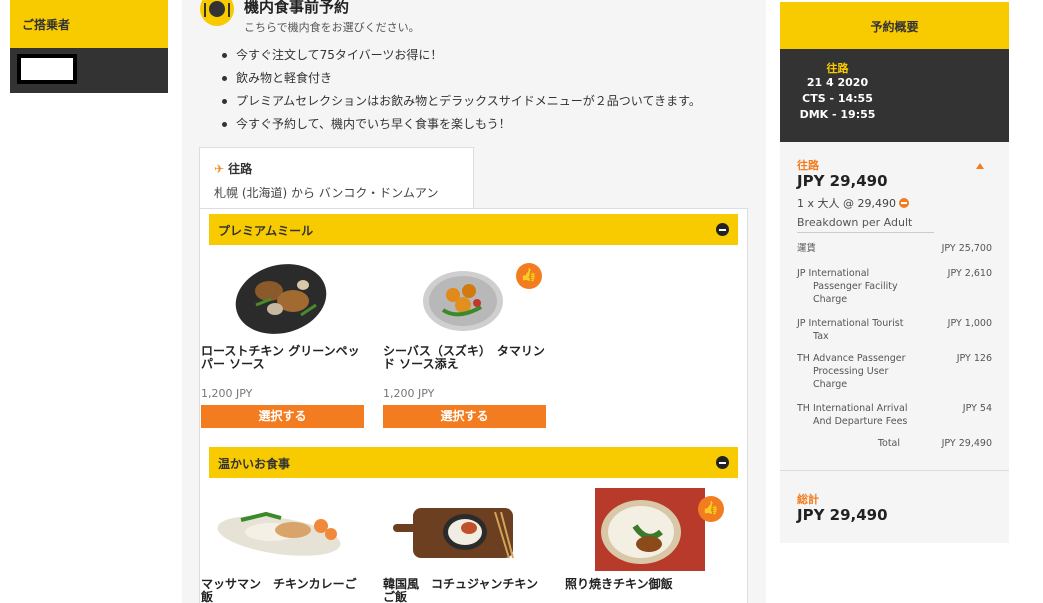 The image size is (1043, 603). I want to click on passenger-header: ご搭乗者, so click(89, 24).